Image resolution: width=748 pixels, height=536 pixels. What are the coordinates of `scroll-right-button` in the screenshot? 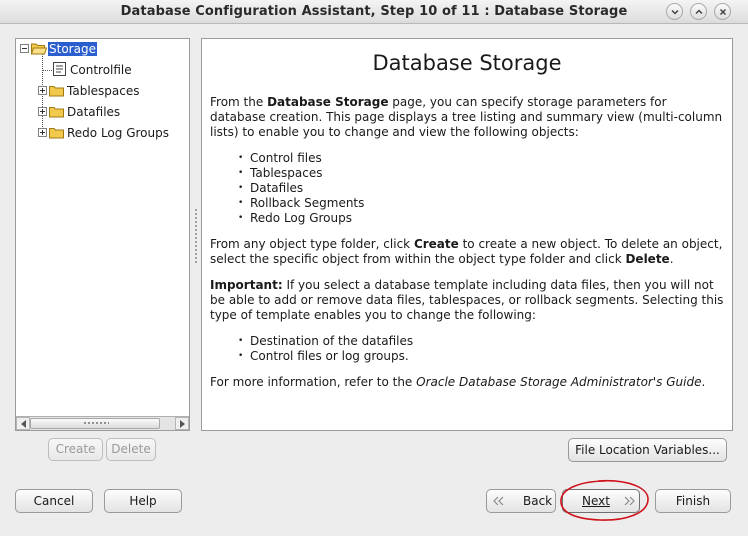 It's located at (182, 423).